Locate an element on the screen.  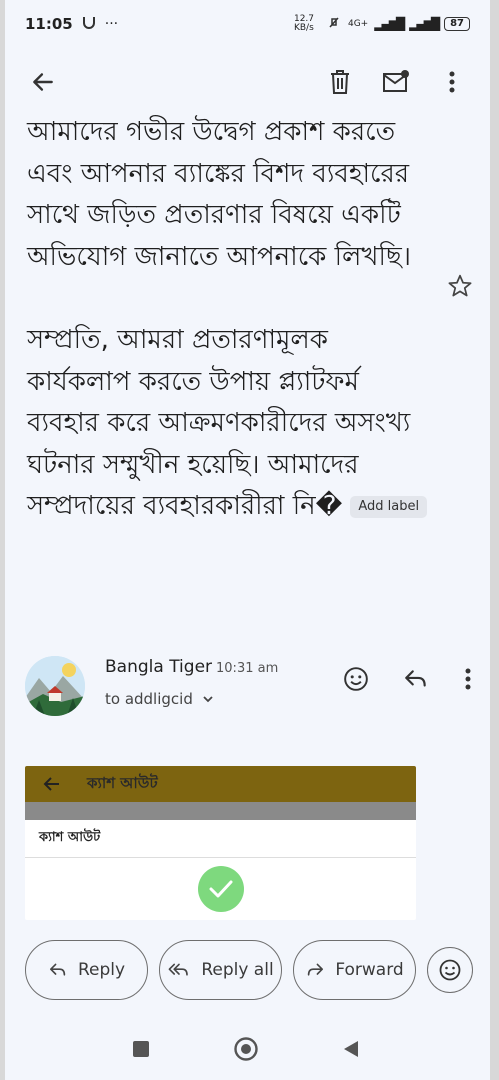
attachment-preview: ক্যাশ আউট ক্যাশ আউট is located at coordinates (220, 843).